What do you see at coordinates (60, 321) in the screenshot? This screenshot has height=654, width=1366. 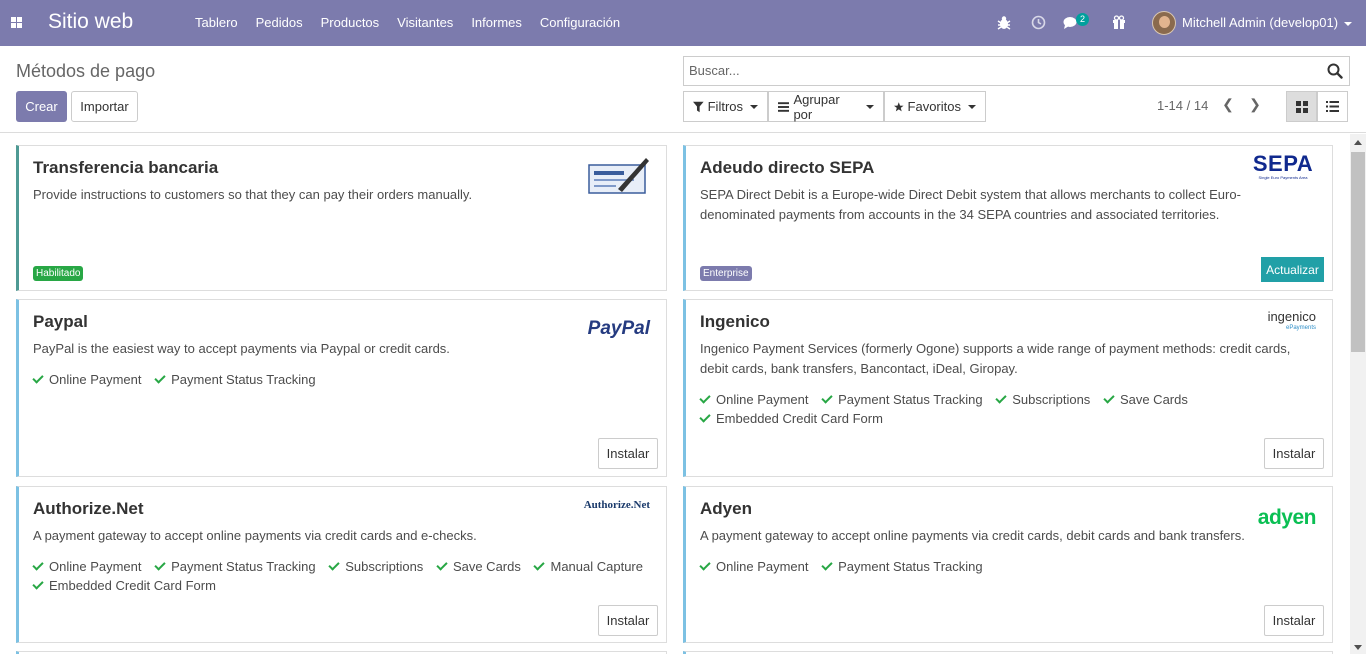 I see `card-title: Paypal` at bounding box center [60, 321].